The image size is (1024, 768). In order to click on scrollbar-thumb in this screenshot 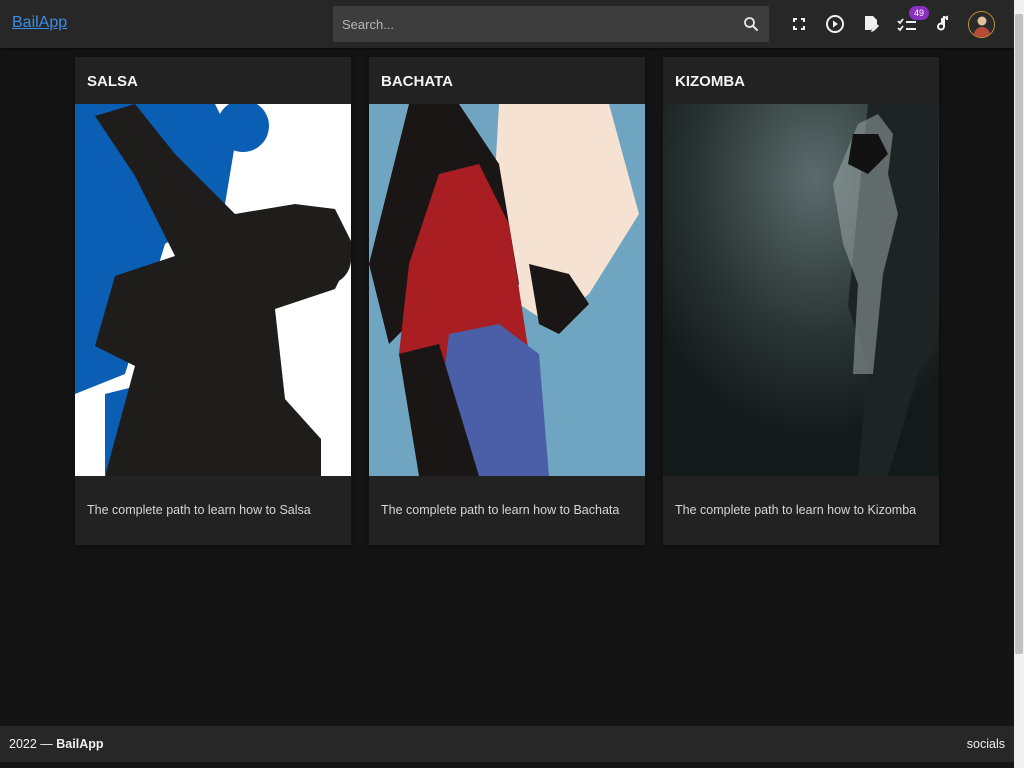, I will do `click(1019, 334)`.